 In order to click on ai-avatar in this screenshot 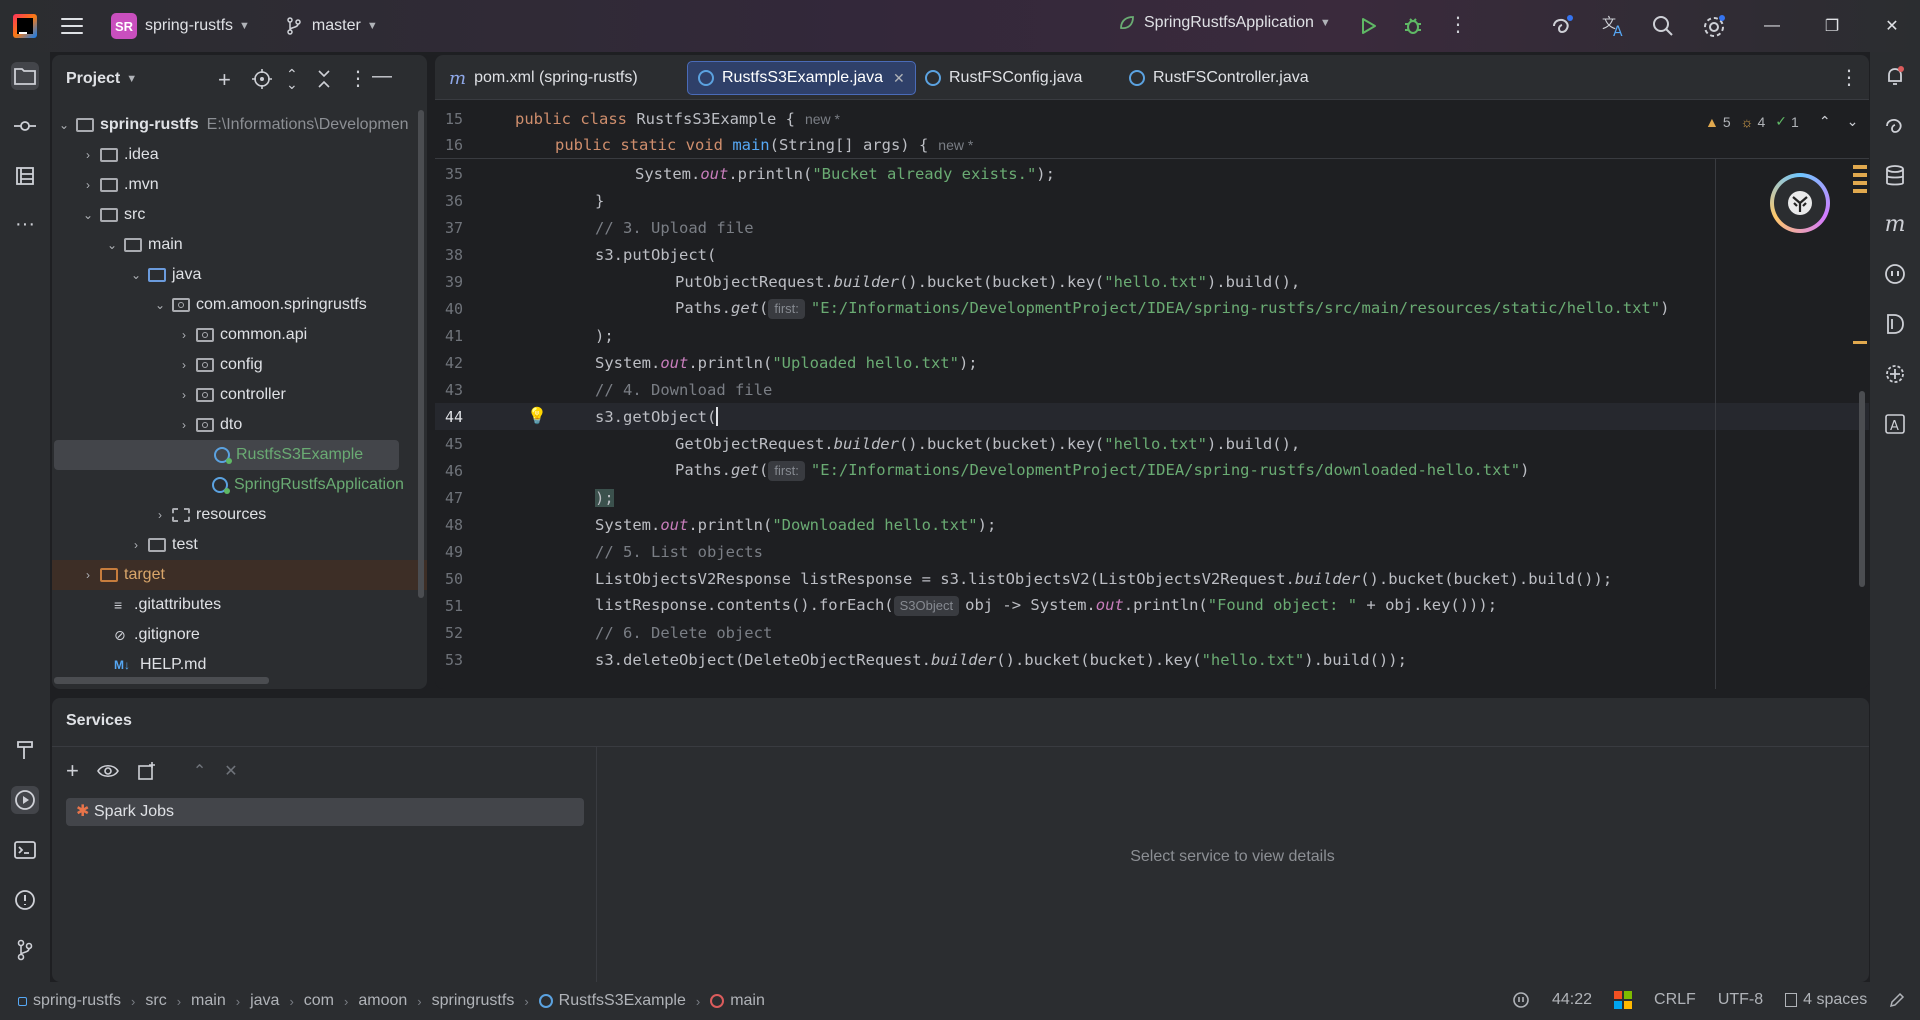, I will do `click(1800, 203)`.